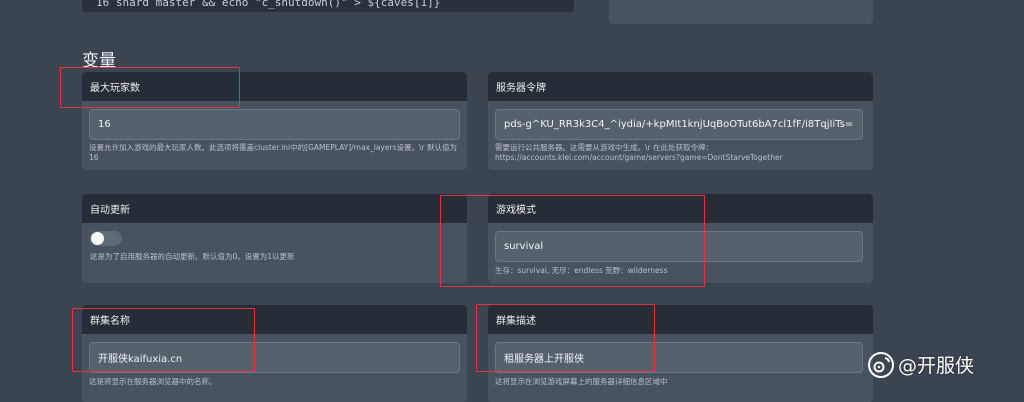 The width and height of the screenshot is (1024, 402). Describe the element at coordinates (679, 246) in the screenshot. I see `game-mode-input: survival` at that location.